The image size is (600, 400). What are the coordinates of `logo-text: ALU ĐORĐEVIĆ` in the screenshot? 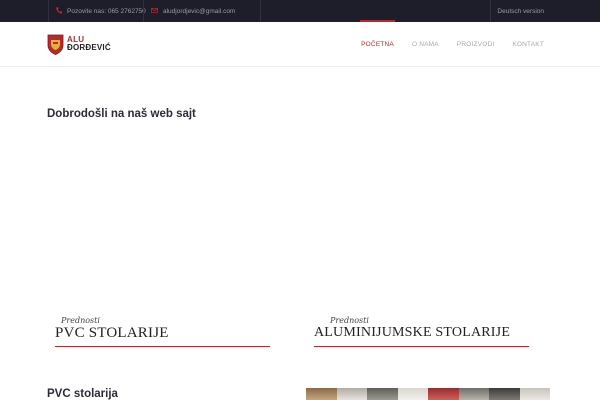 It's located at (89, 44).